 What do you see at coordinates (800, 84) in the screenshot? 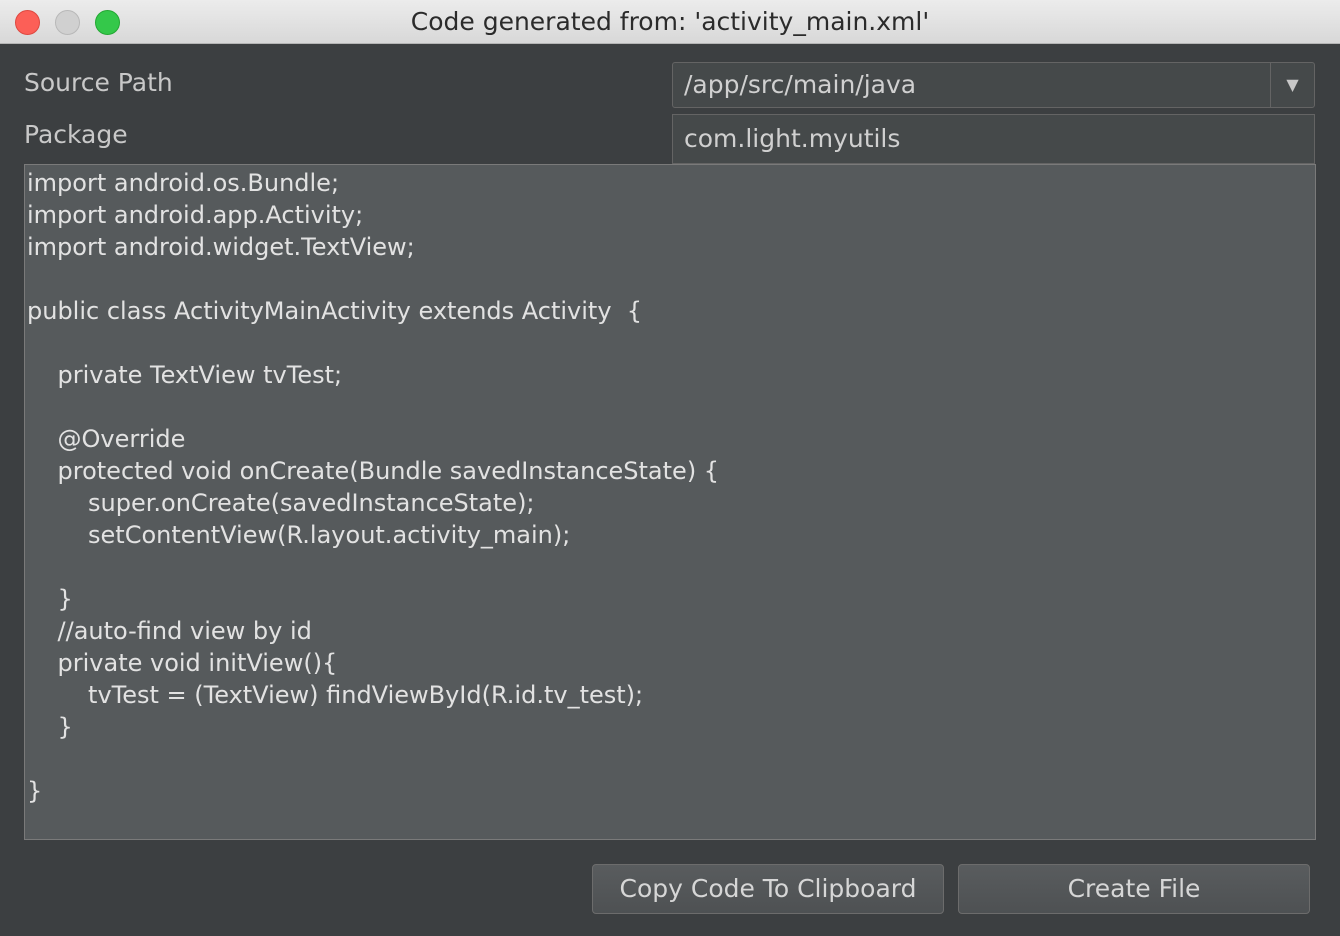
I see `source-path-value: /app/src/main/java` at bounding box center [800, 84].